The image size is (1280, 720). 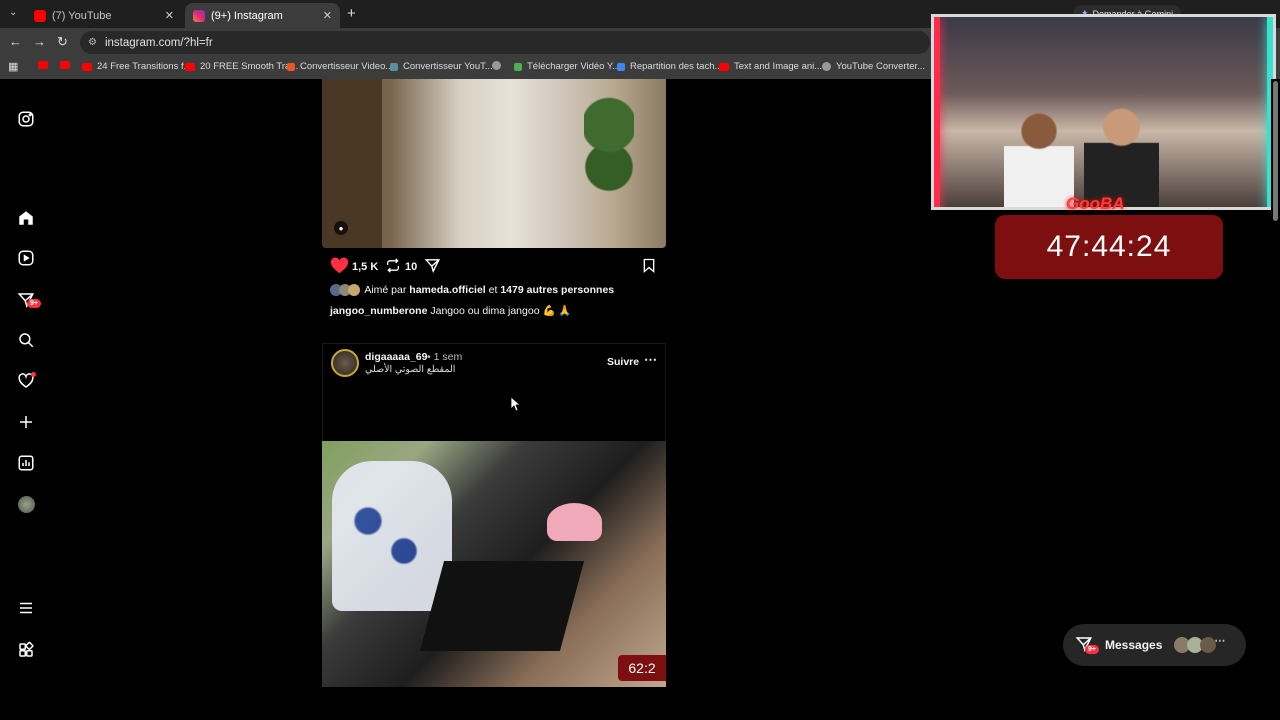 What do you see at coordinates (199, 15) in the screenshot?
I see `instagram-icon` at bounding box center [199, 15].